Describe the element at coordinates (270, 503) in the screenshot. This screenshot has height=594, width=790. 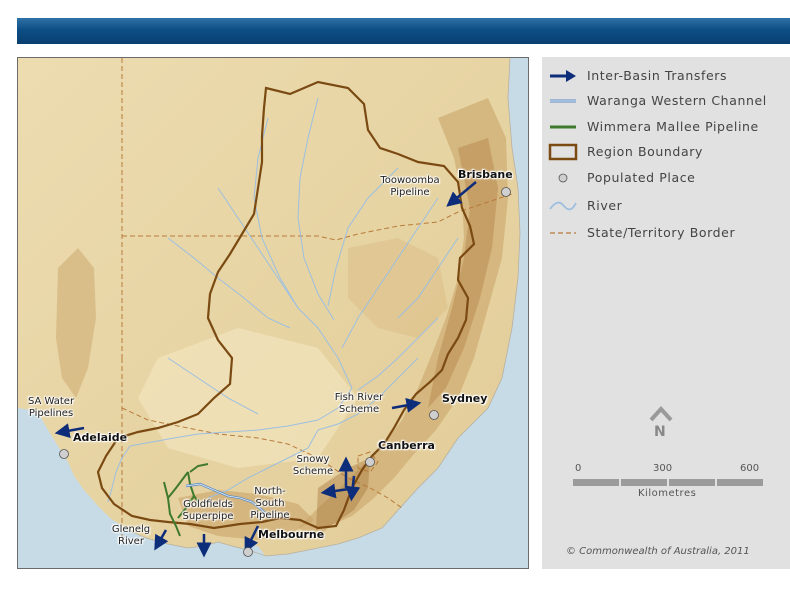
I see `label-north-south: North-South Pipeline` at that location.